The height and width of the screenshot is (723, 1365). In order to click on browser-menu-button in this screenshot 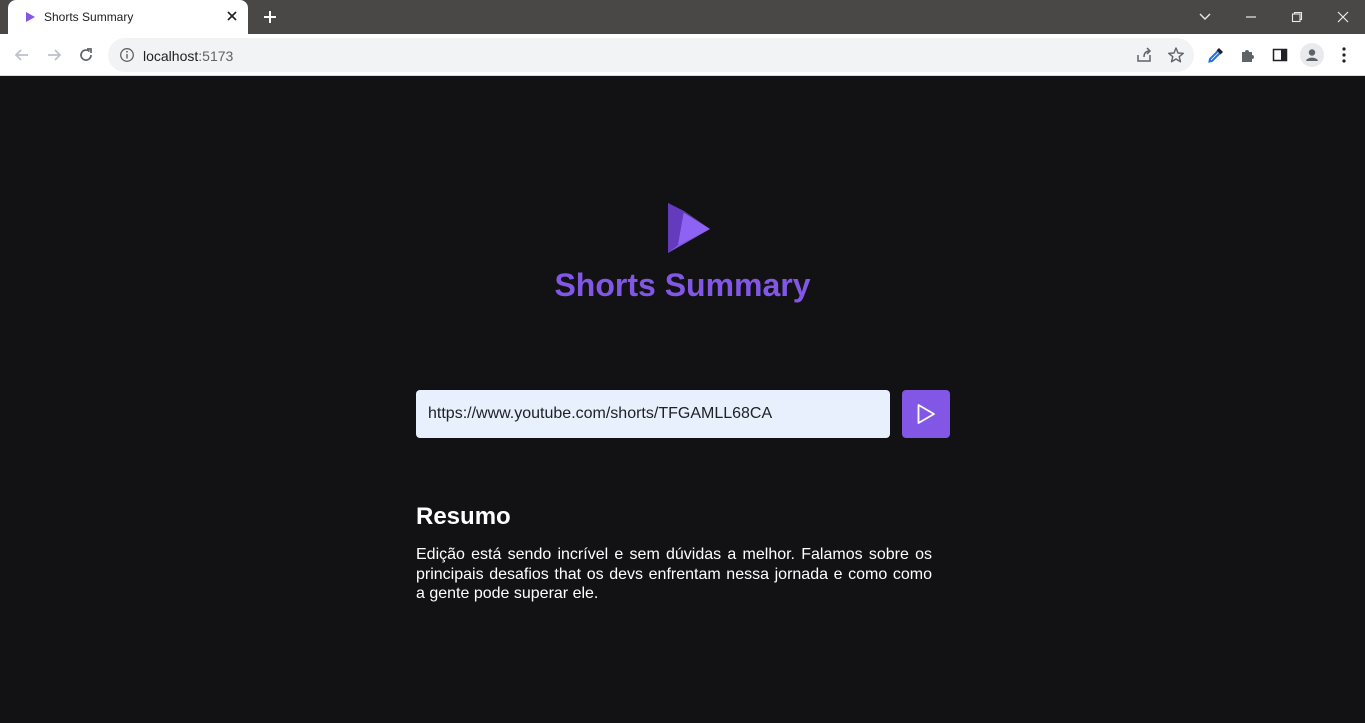, I will do `click(1344, 55)`.